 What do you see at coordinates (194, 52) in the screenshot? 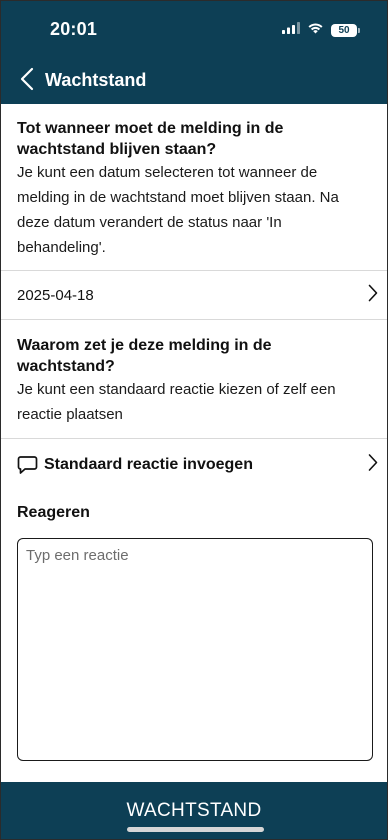
I see `top-bar: 20:01 50 Wachtstand` at bounding box center [194, 52].